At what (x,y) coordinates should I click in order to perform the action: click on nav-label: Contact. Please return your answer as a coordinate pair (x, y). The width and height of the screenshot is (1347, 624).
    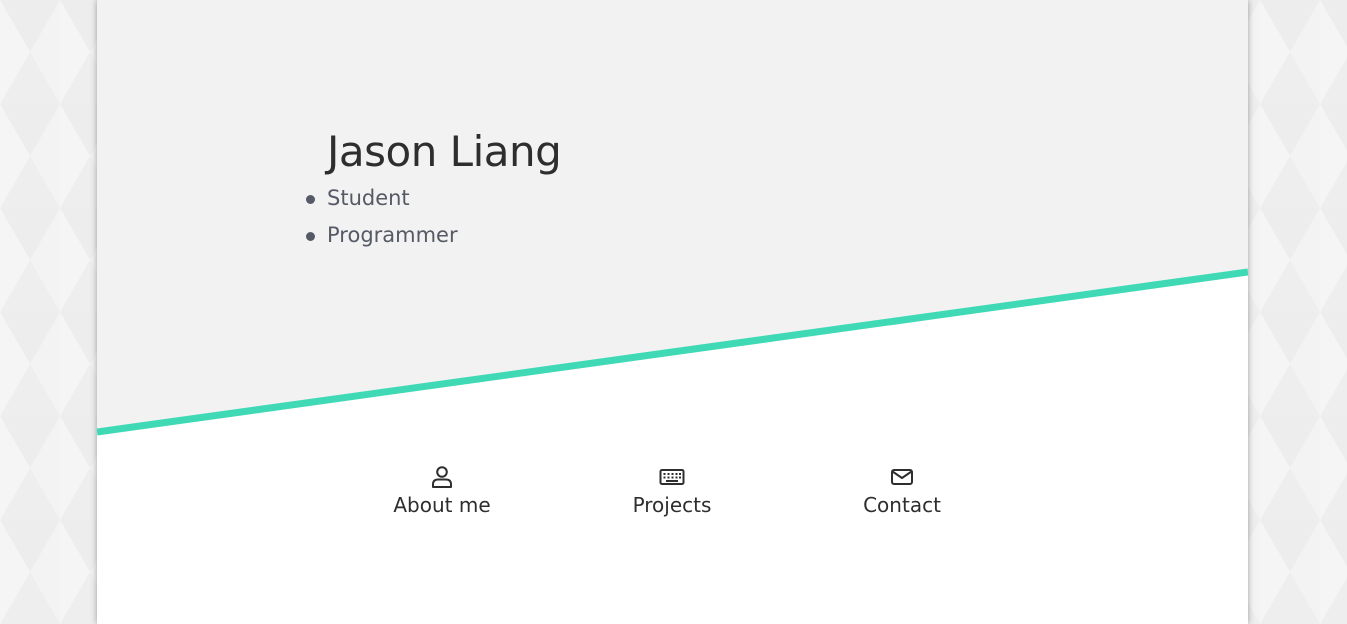
    Looking at the image, I should click on (902, 505).